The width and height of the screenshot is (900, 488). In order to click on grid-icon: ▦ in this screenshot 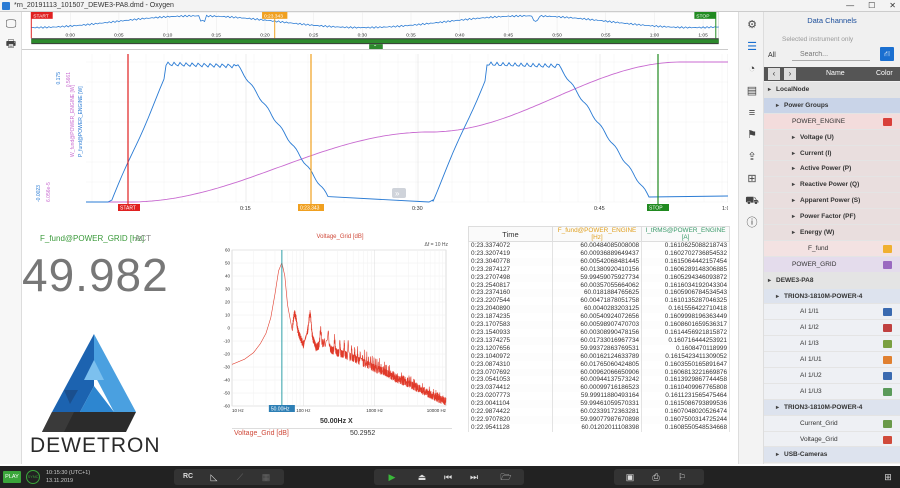, I will do `click(266, 477)`.